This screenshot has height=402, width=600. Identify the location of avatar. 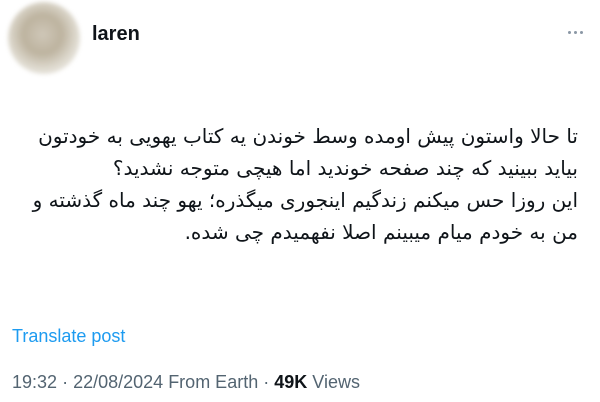
(44, 38).